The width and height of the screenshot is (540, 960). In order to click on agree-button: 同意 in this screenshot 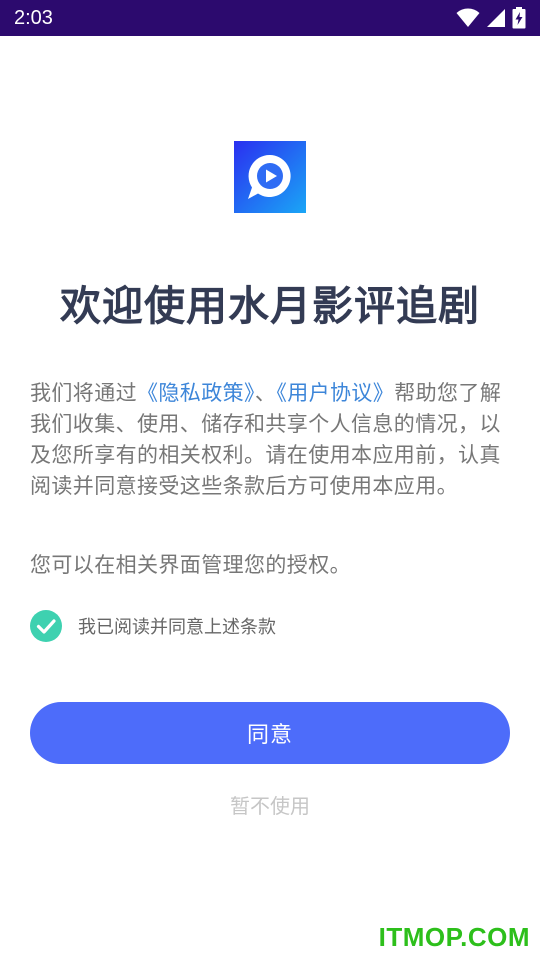, I will do `click(270, 733)`.